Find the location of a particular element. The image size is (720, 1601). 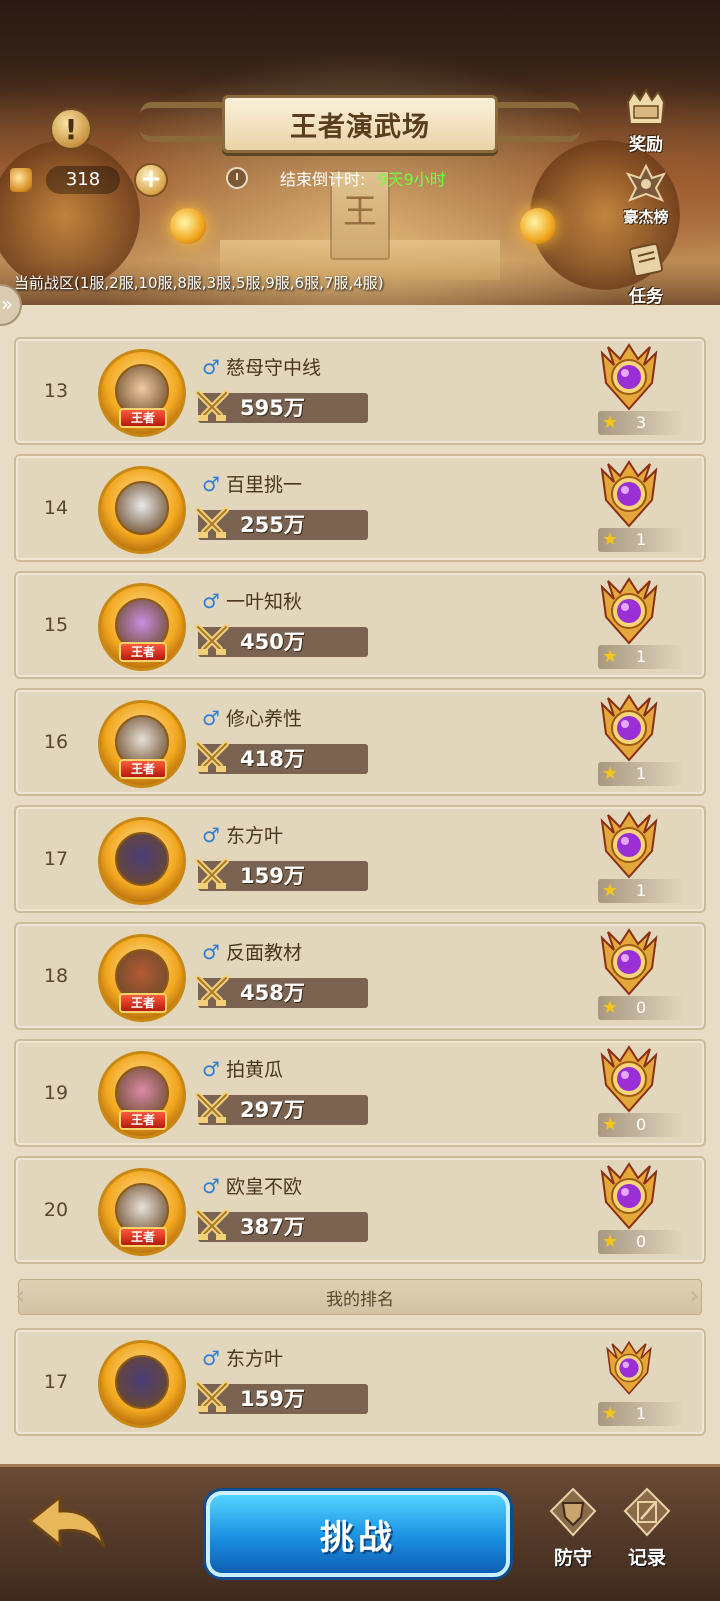

exclamation-icon: ! is located at coordinates (71, 129).